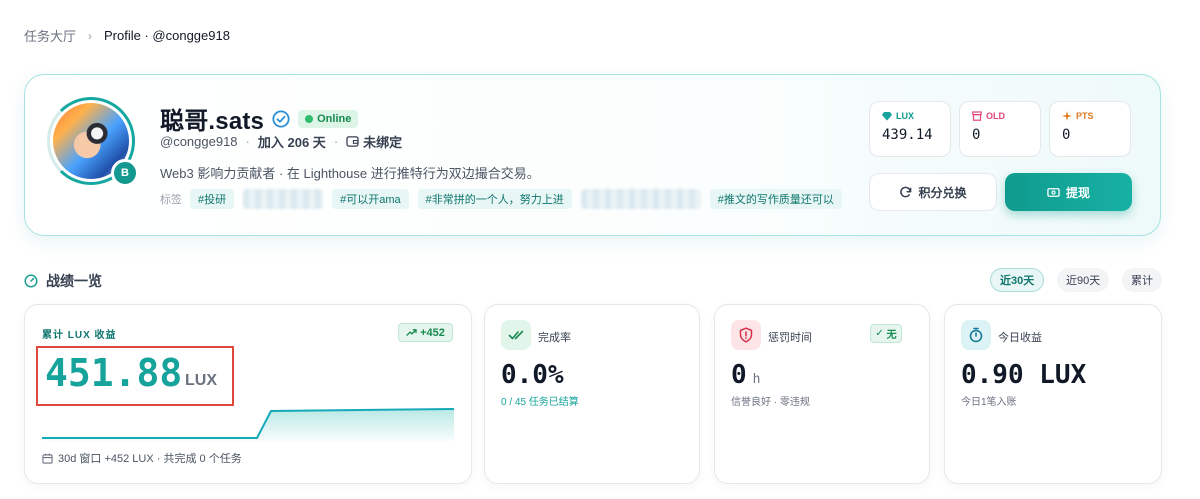  I want to click on redeem-points-button: 积分兑换, so click(933, 192).